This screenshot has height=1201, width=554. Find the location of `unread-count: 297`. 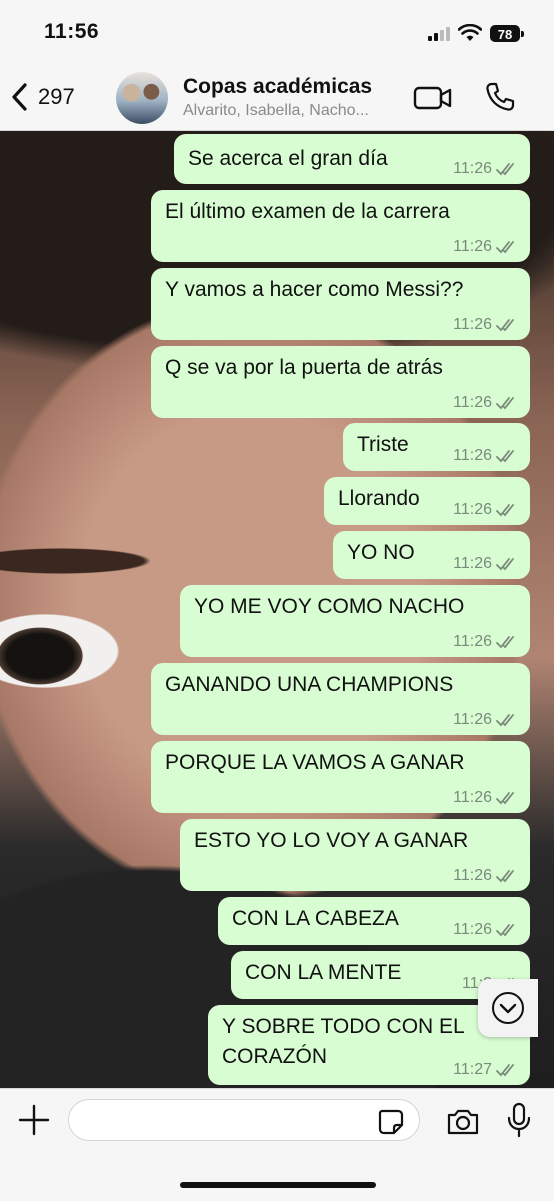

unread-count: 297 is located at coordinates (56, 96).